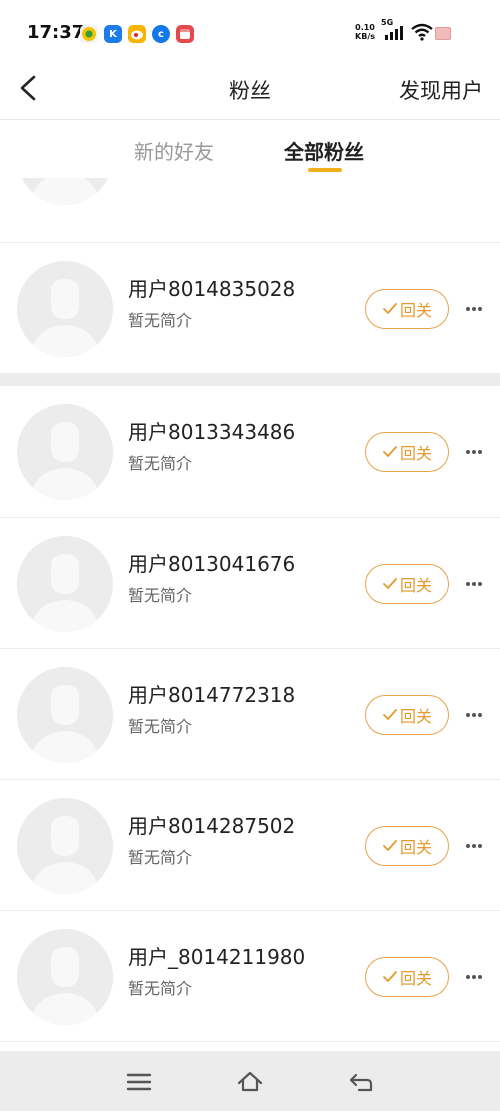 The image size is (500, 1111). What do you see at coordinates (250, 976) in the screenshot?
I see `fan-row: 用户_8014211980 暂无简介 回关` at bounding box center [250, 976].